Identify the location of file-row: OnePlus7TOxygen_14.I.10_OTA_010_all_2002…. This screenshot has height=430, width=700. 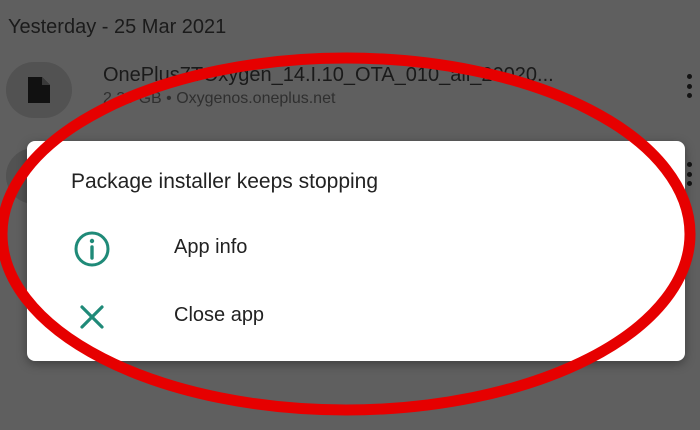
(350, 93).